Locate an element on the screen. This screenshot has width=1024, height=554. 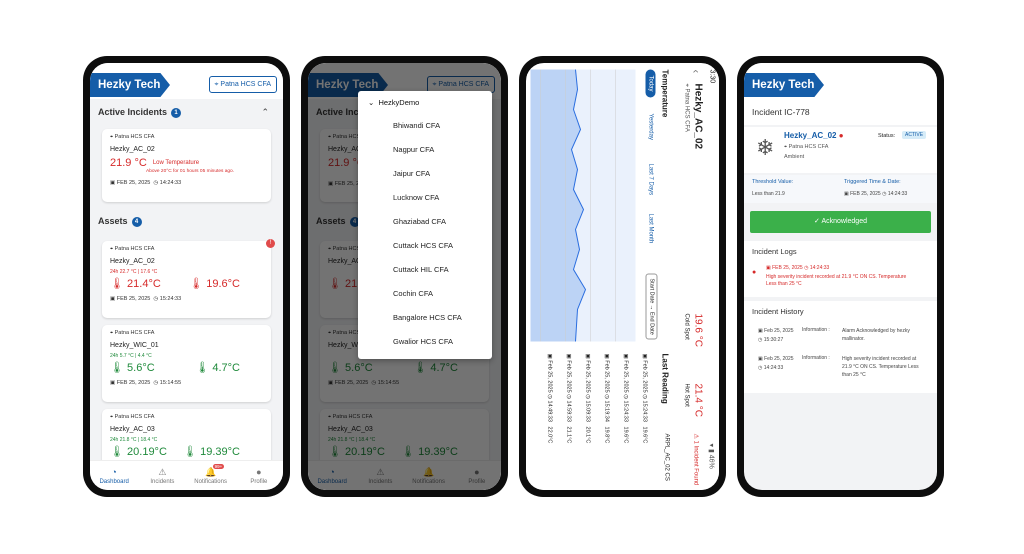
asset-24h-range: 24h 5.7 °C | 4.4 °C is located at coordinates (131, 356).